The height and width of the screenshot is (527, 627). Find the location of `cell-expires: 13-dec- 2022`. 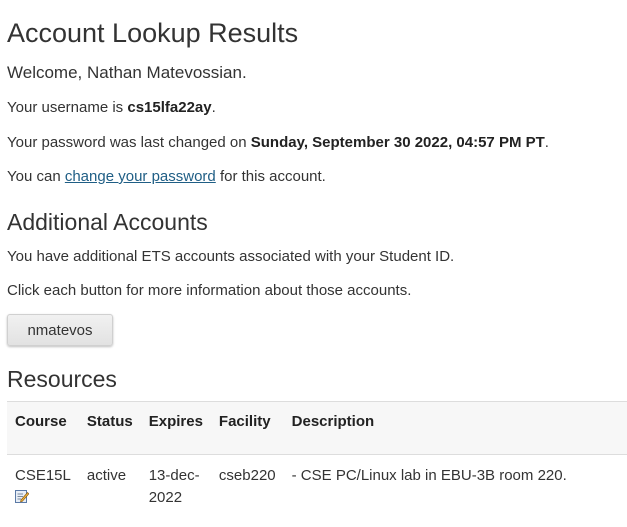

cell-expires: 13-dec- 2022 is located at coordinates (175, 481).